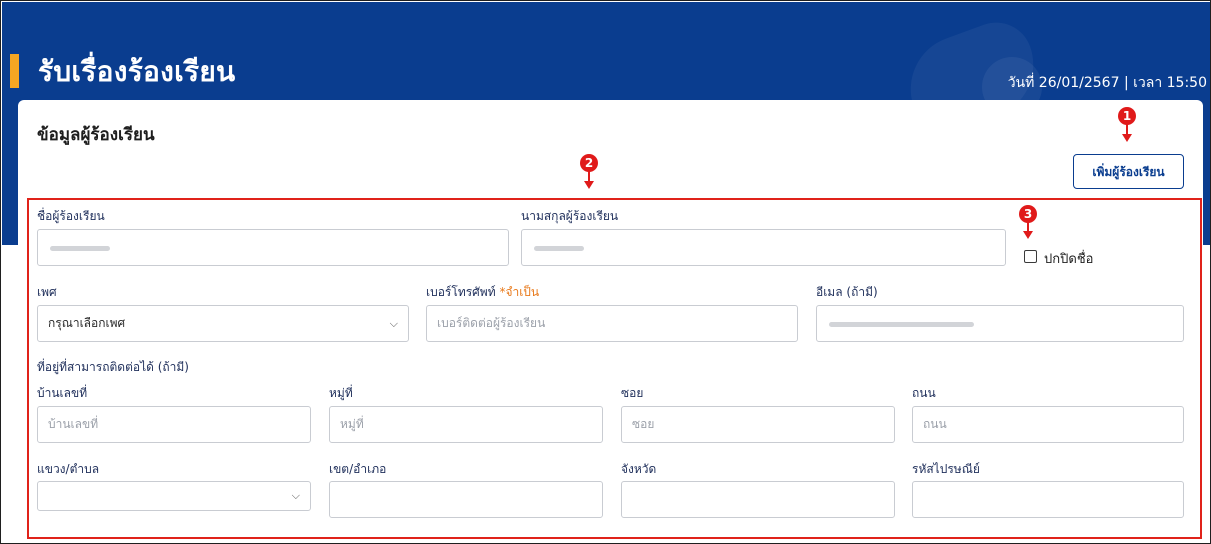 The image size is (1211, 544). I want to click on gender-selected-value: กรุณาเลือกเพศ, so click(87, 323).